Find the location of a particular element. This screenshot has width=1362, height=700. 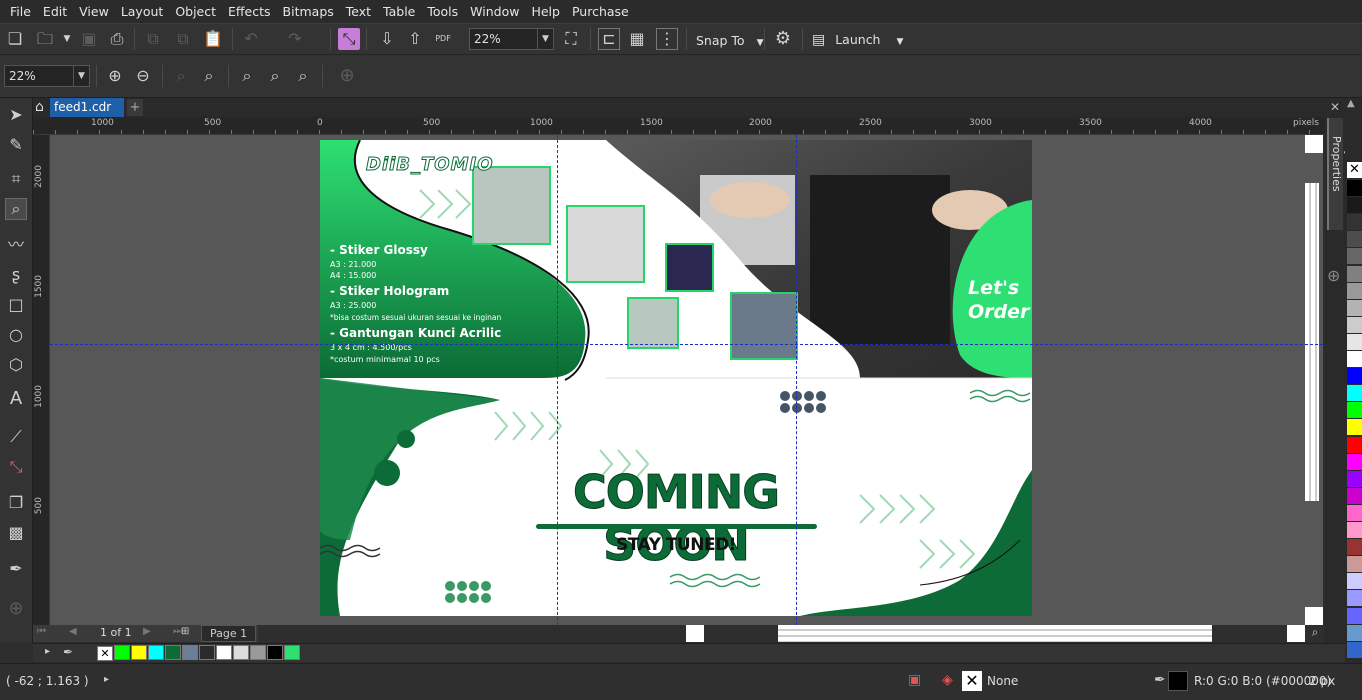

palette-scroll-up-icon: ▲ is located at coordinates (1351, 103).